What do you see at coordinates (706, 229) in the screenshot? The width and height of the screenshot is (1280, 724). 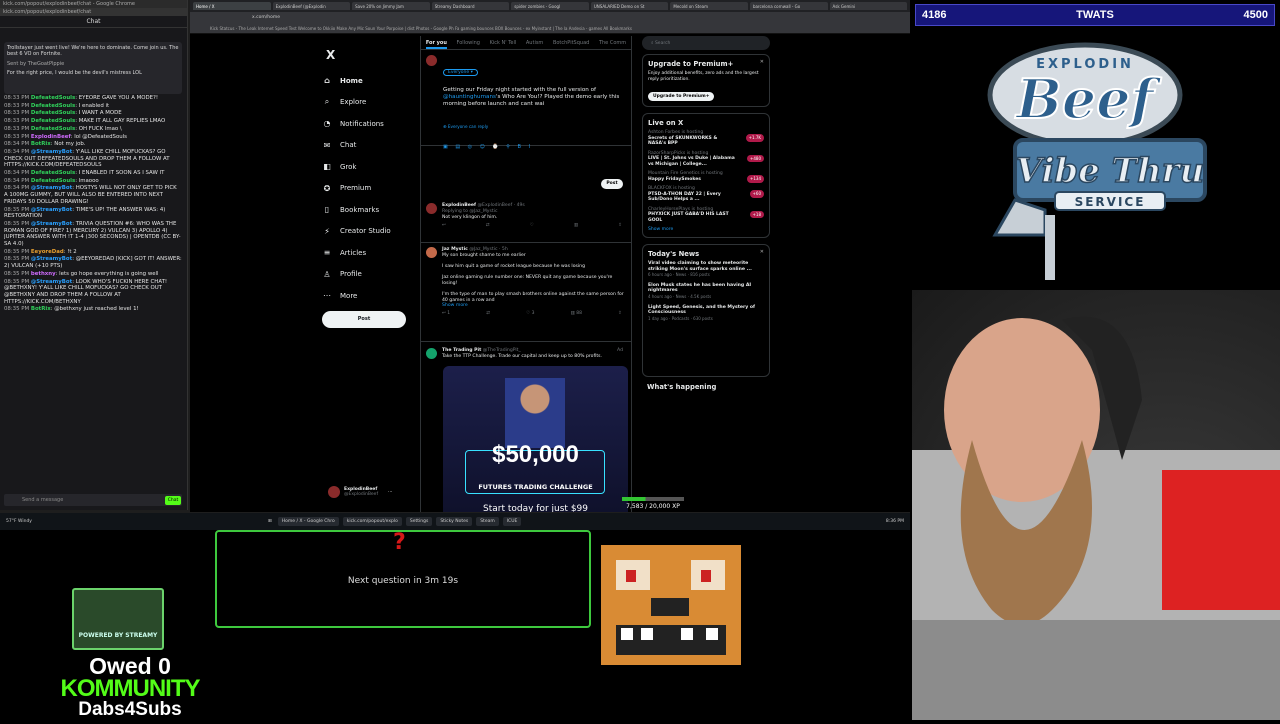 I see `live-show-more: Show more` at bounding box center [706, 229].